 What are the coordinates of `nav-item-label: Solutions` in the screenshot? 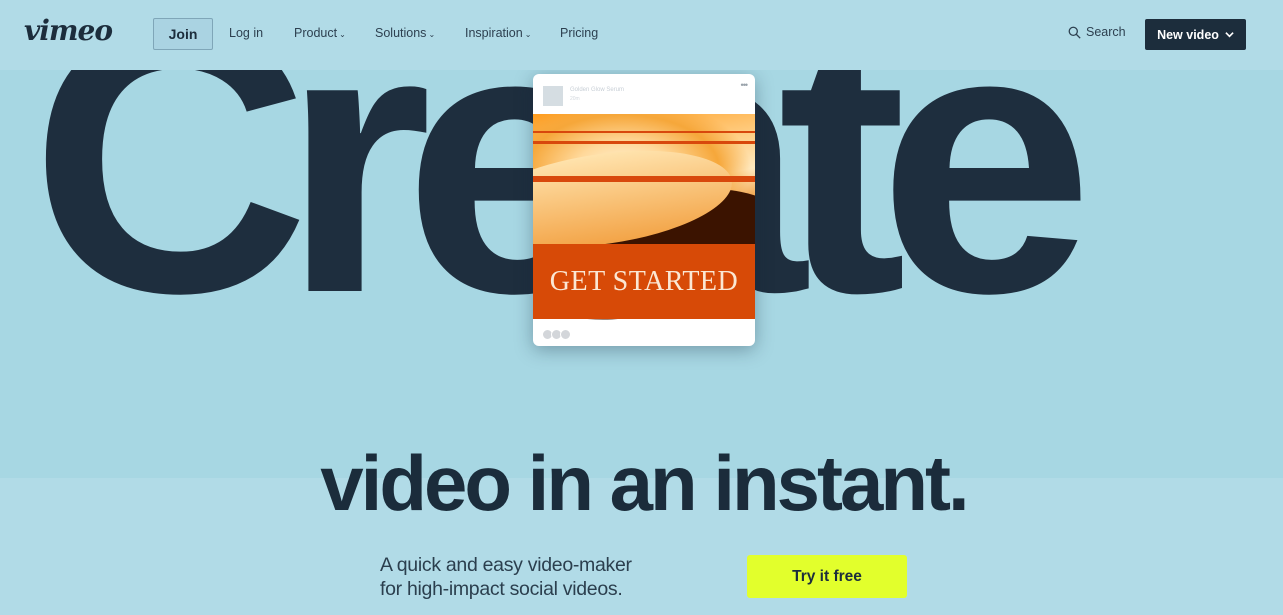 It's located at (401, 33).